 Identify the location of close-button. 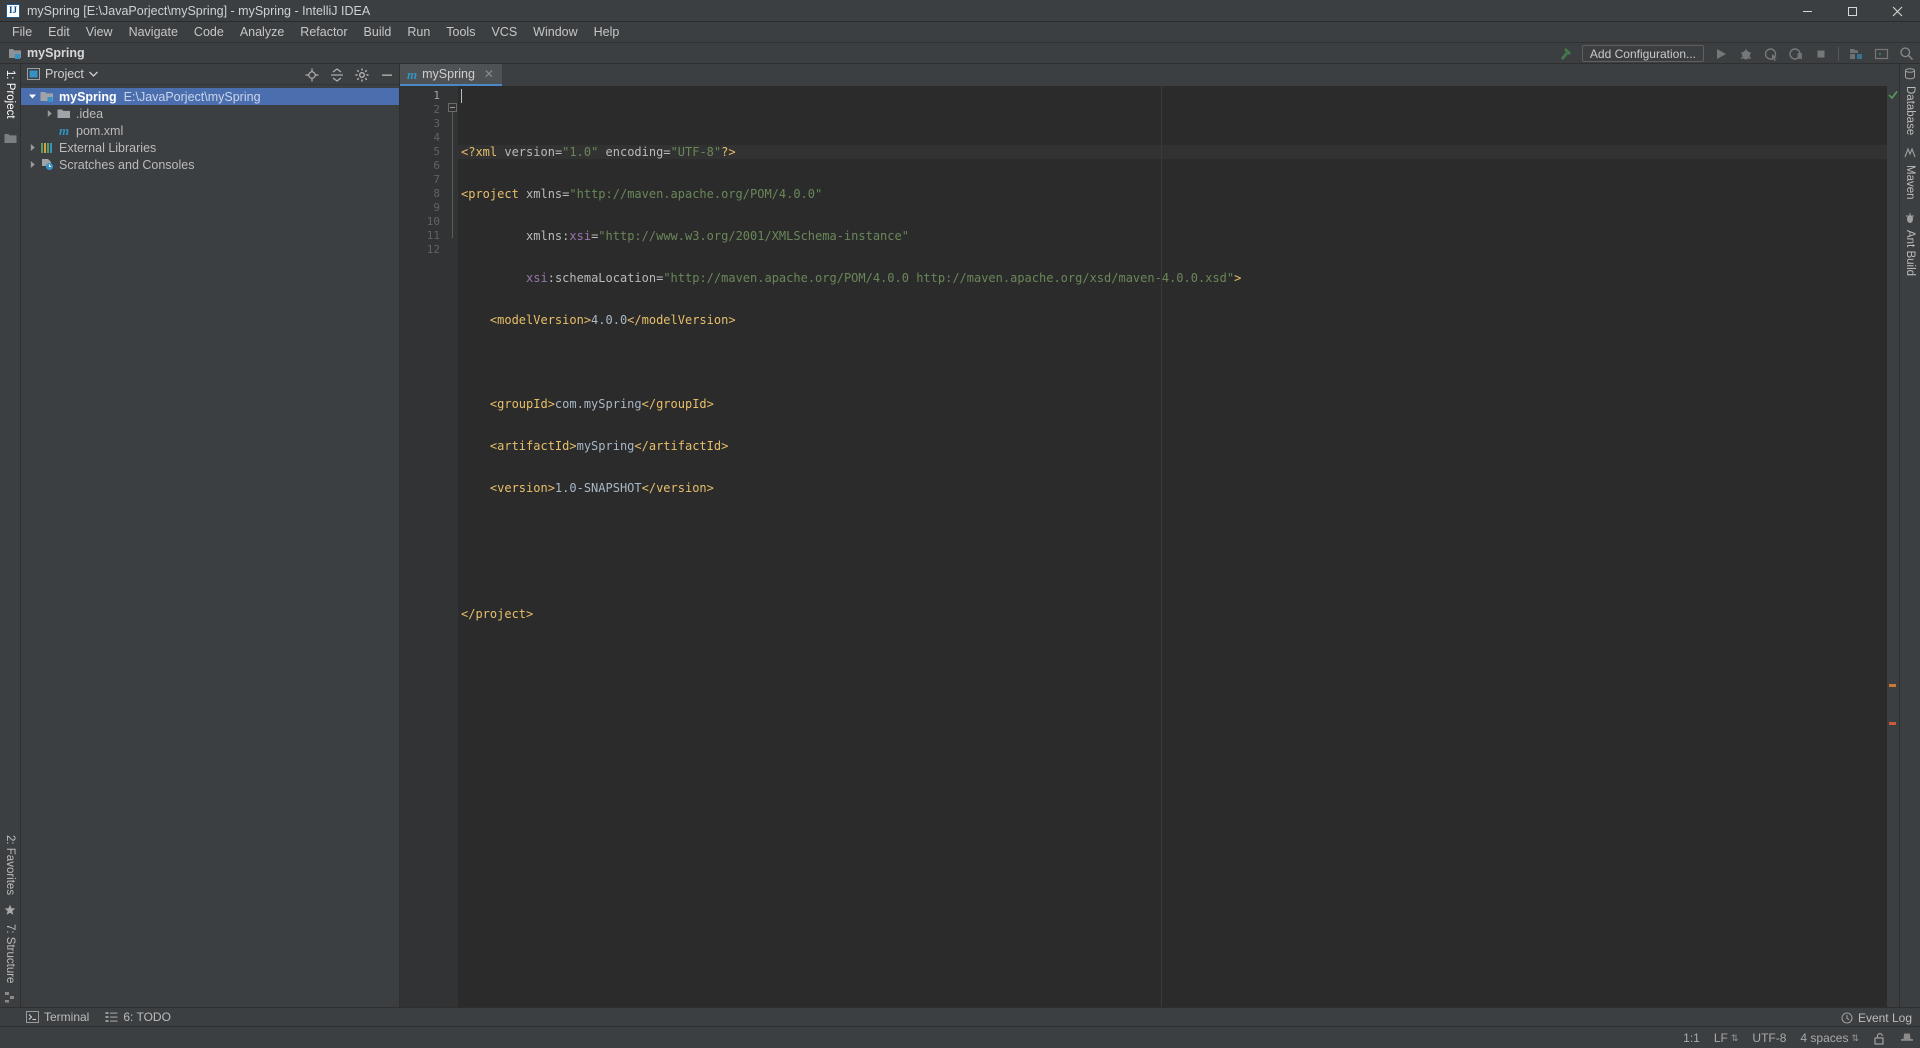
(1897, 11).